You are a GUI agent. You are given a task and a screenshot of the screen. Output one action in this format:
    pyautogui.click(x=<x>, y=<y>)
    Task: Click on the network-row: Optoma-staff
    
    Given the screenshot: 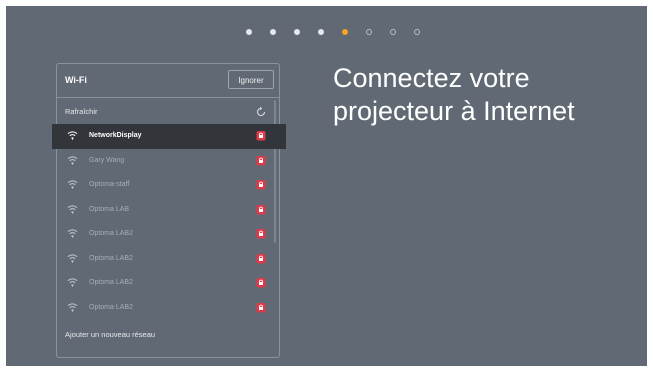 What is the action you would take?
    pyautogui.click(x=168, y=185)
    